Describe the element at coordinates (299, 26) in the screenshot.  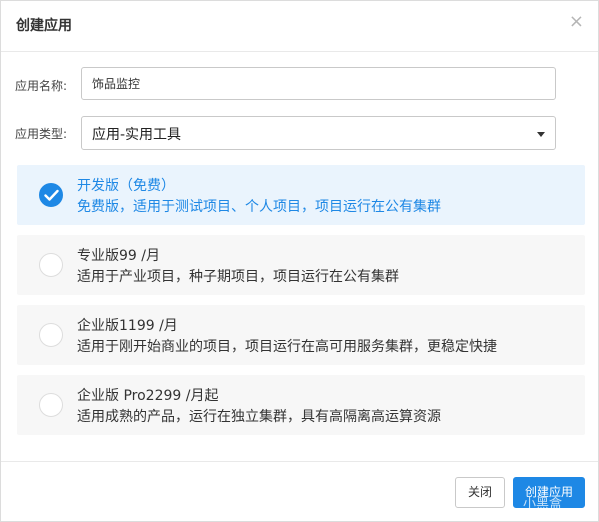
I see `dialog-header: 创建应用 ×` at that location.